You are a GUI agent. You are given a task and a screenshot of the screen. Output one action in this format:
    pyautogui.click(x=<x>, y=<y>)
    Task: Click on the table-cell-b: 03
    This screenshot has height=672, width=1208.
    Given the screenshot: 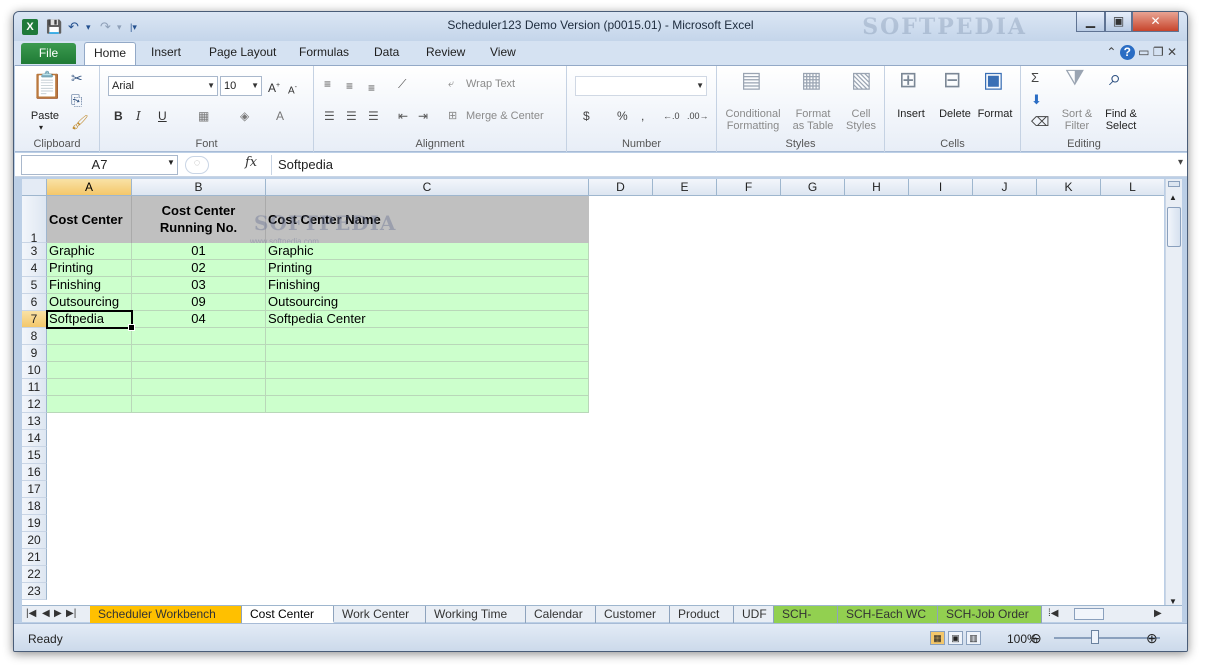 What is the action you would take?
    pyautogui.click(x=199, y=285)
    